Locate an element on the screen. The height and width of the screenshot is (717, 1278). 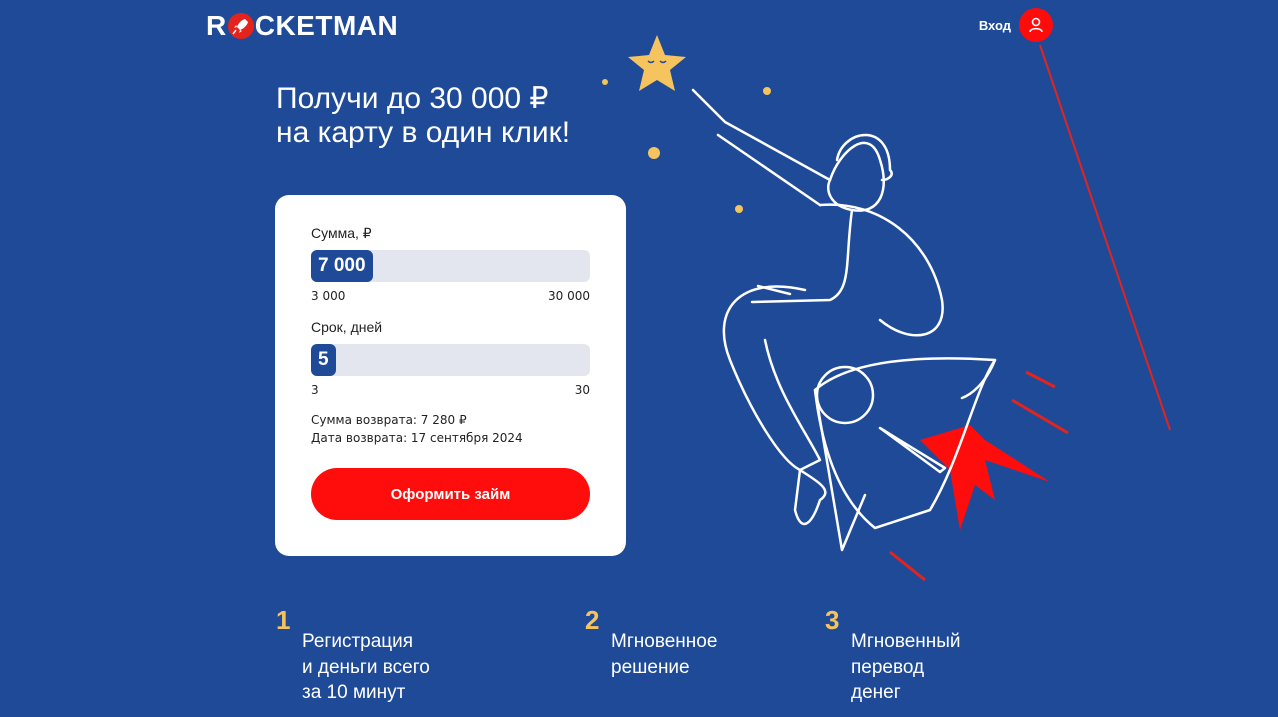
step-number: 3 is located at coordinates (832, 620).